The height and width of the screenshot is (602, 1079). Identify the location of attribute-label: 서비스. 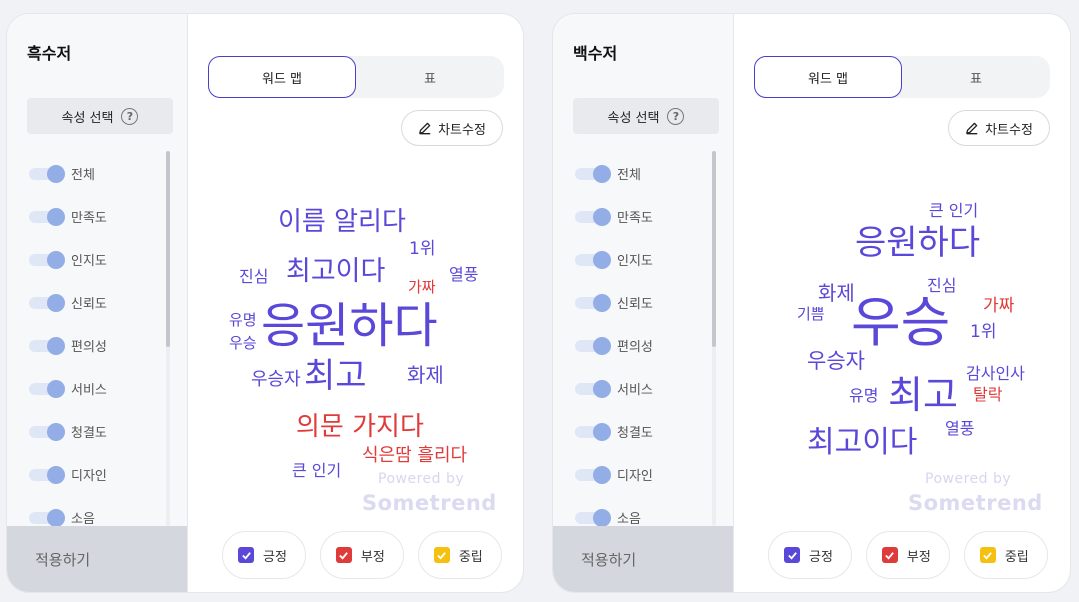
(635, 390).